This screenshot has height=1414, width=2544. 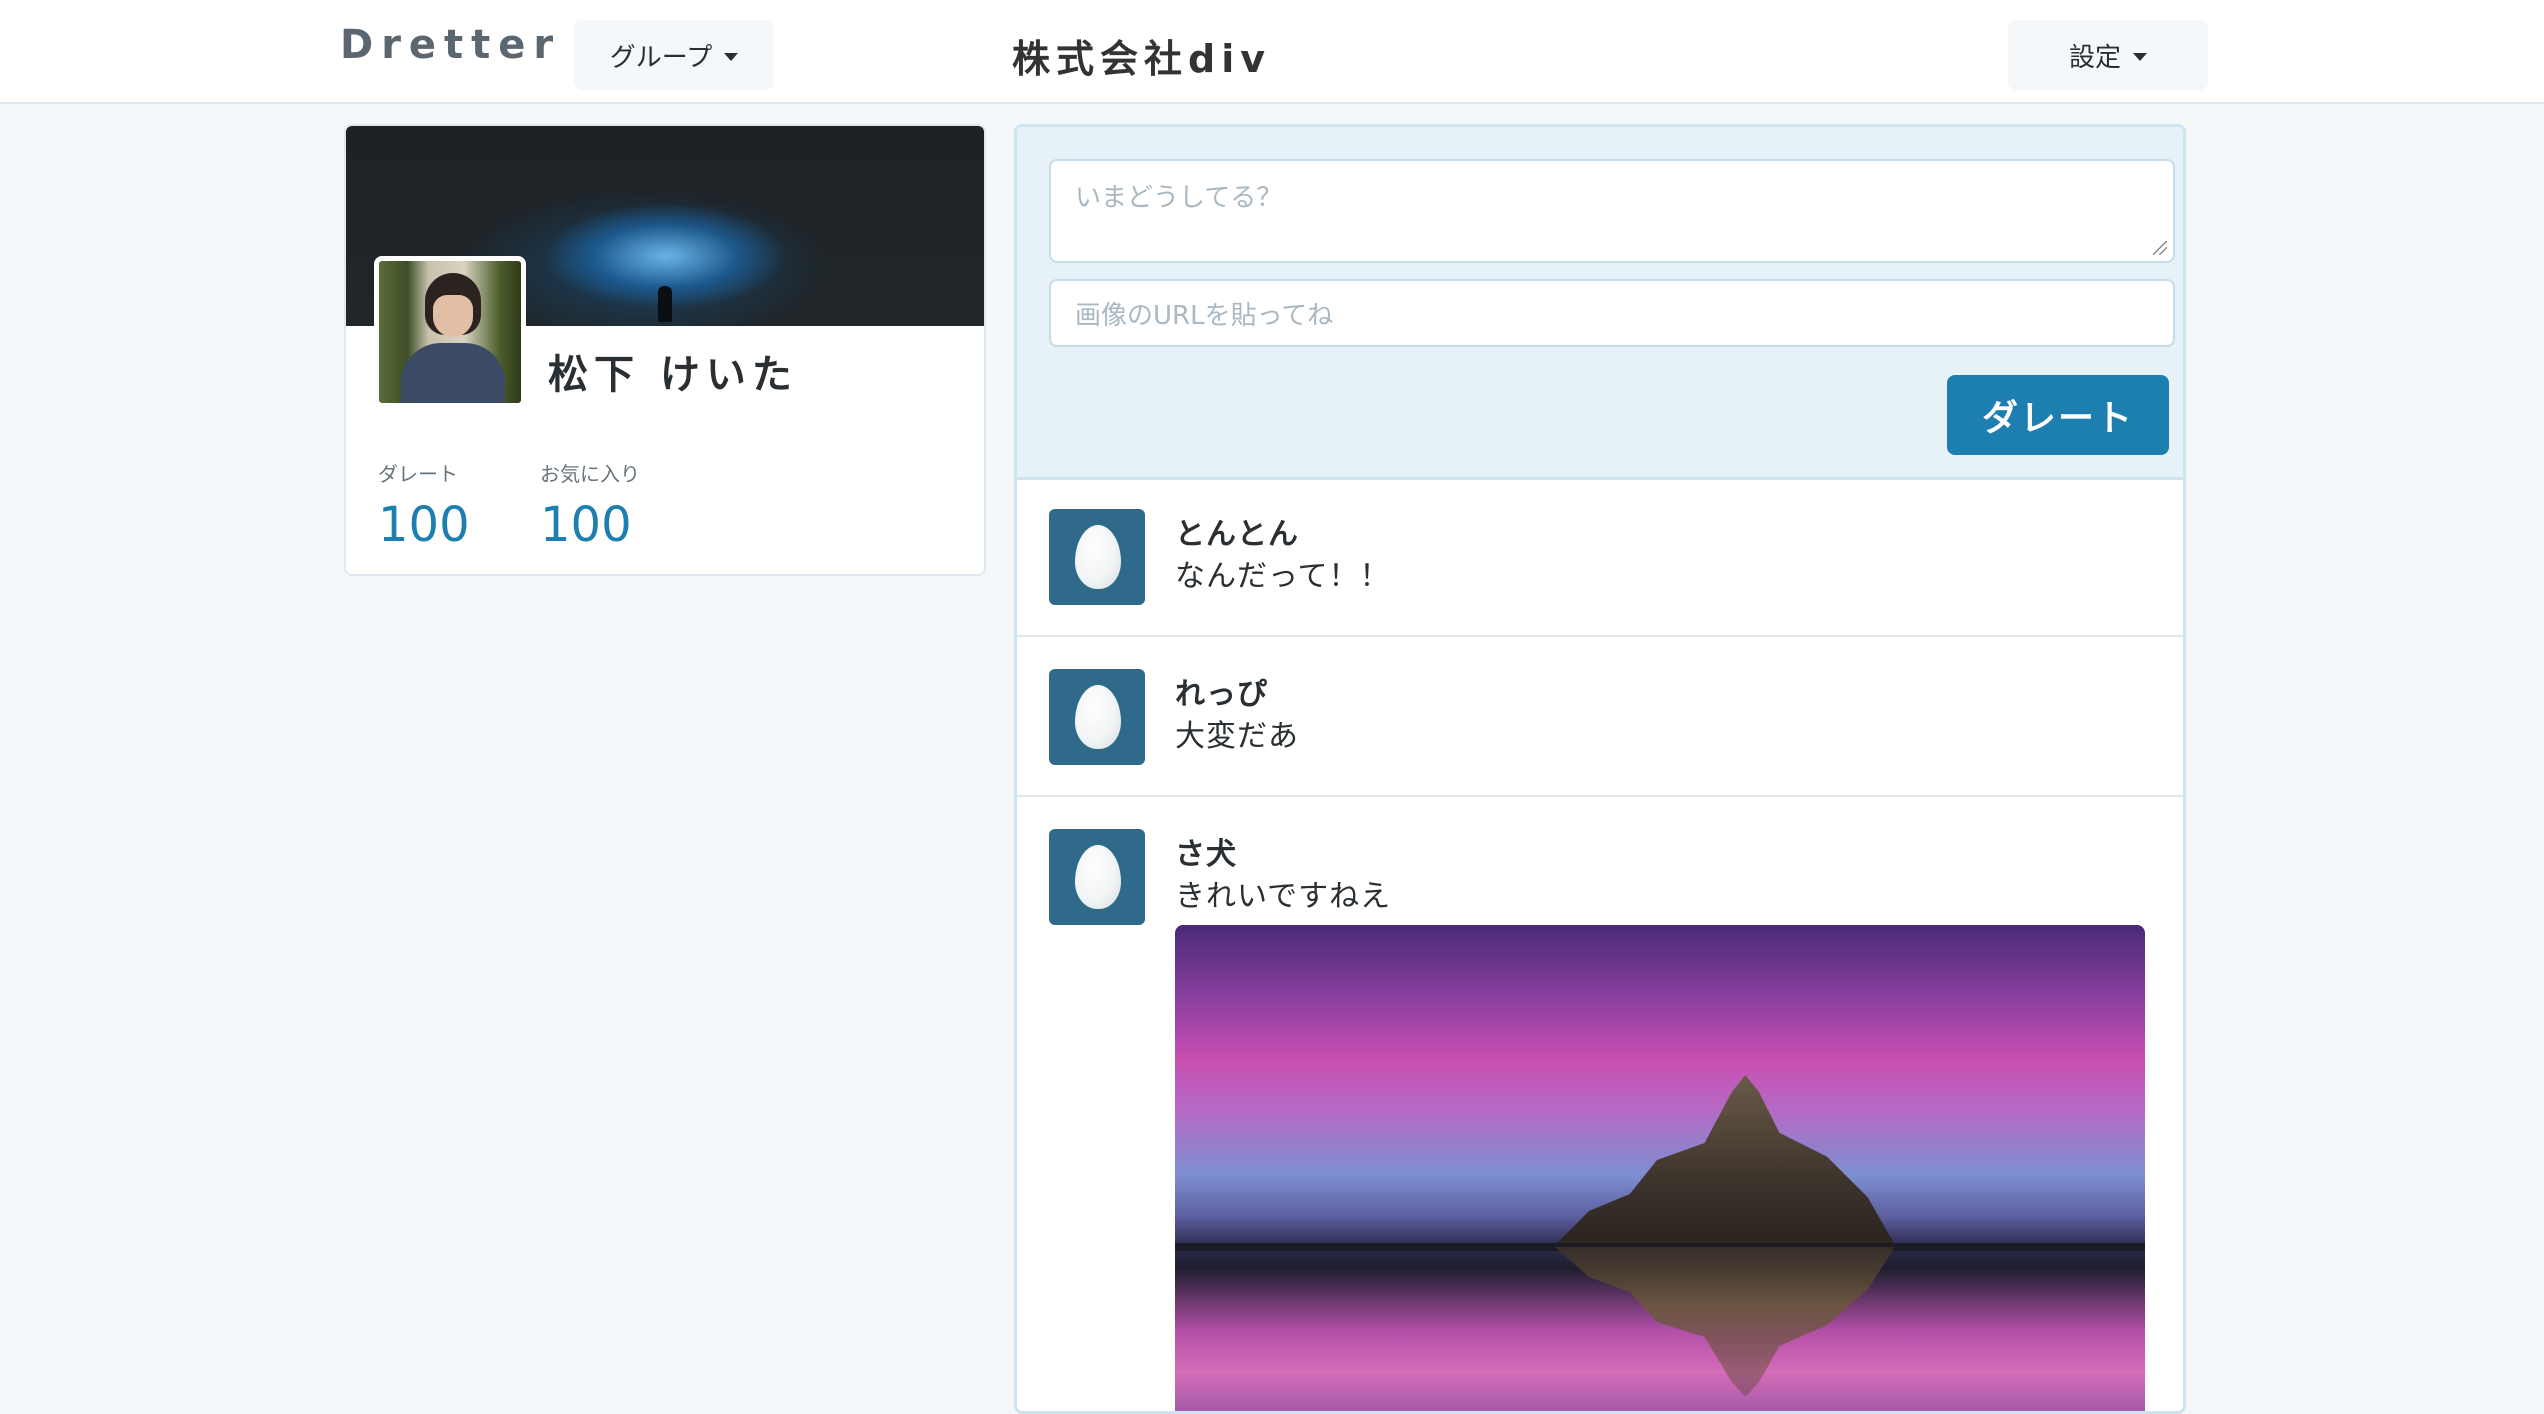 I want to click on profile-name: 松下 けいた, so click(x=673, y=371).